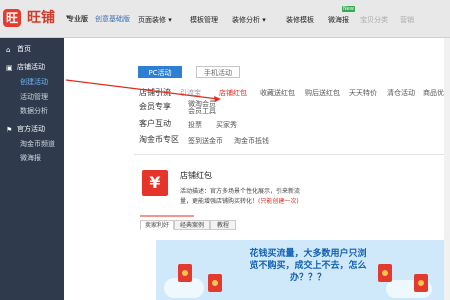 This screenshot has width=450, height=300. I want to click on link-member-tools: 会员工具, so click(202, 111).